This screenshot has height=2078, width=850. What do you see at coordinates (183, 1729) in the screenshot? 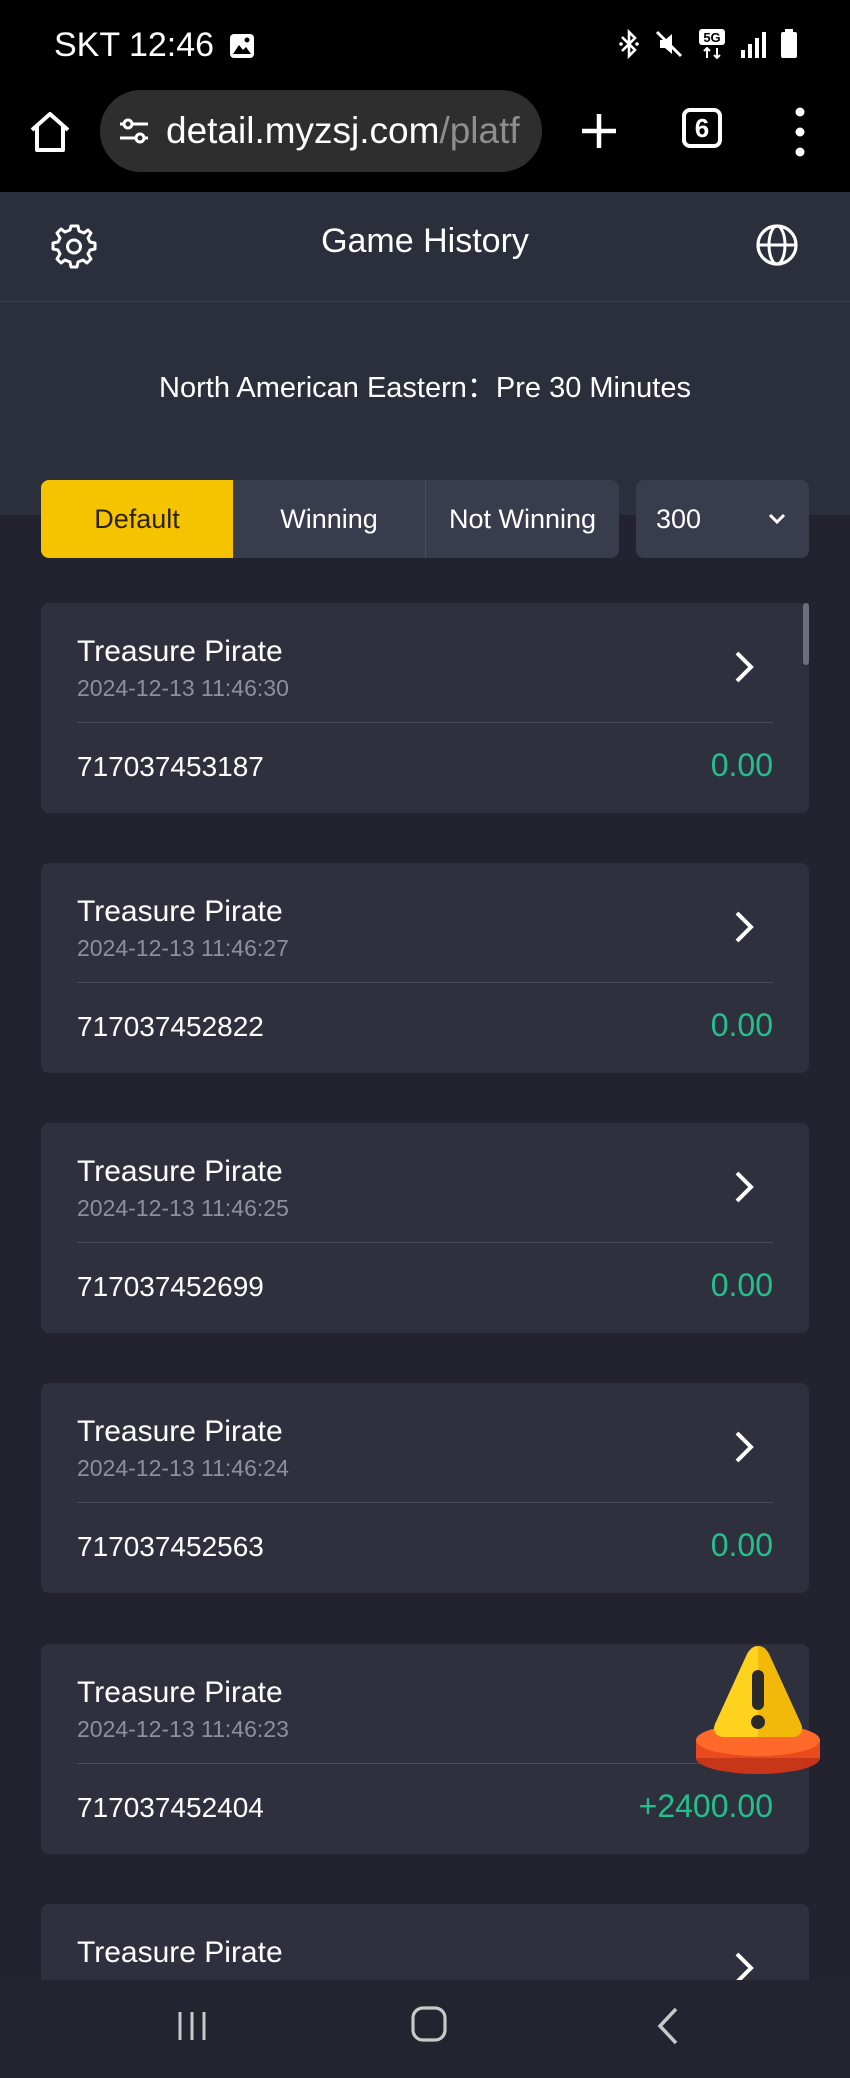
I see `play-time: 2024-12-13 11:46:23` at bounding box center [183, 1729].